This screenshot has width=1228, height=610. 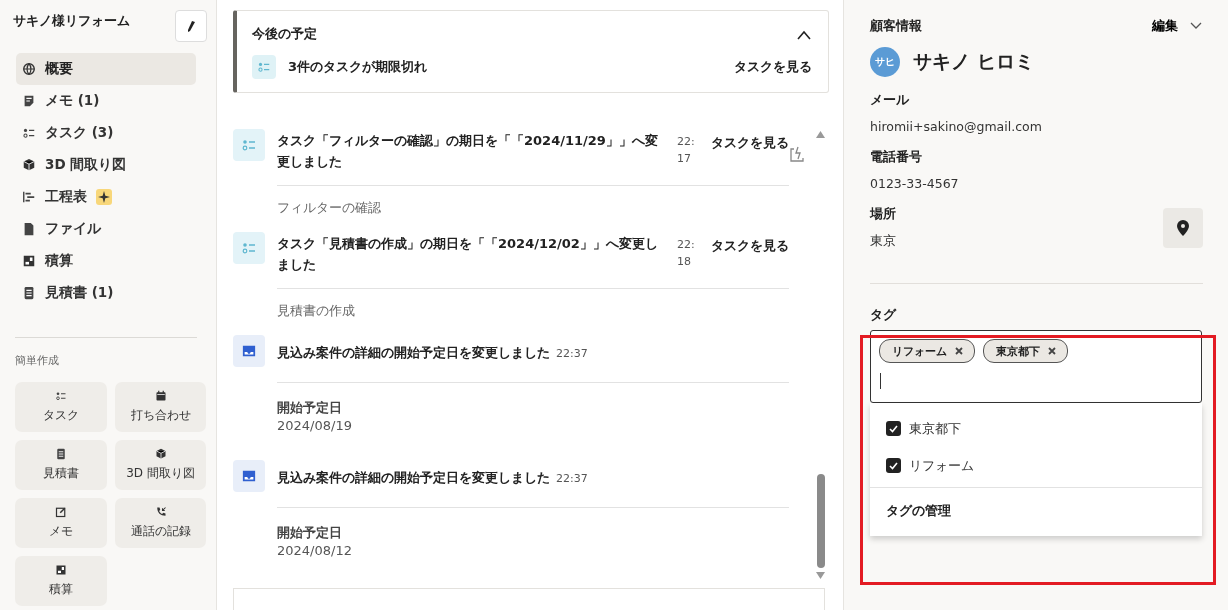 I want to click on nav-item: タスク (3), so click(x=106, y=133).